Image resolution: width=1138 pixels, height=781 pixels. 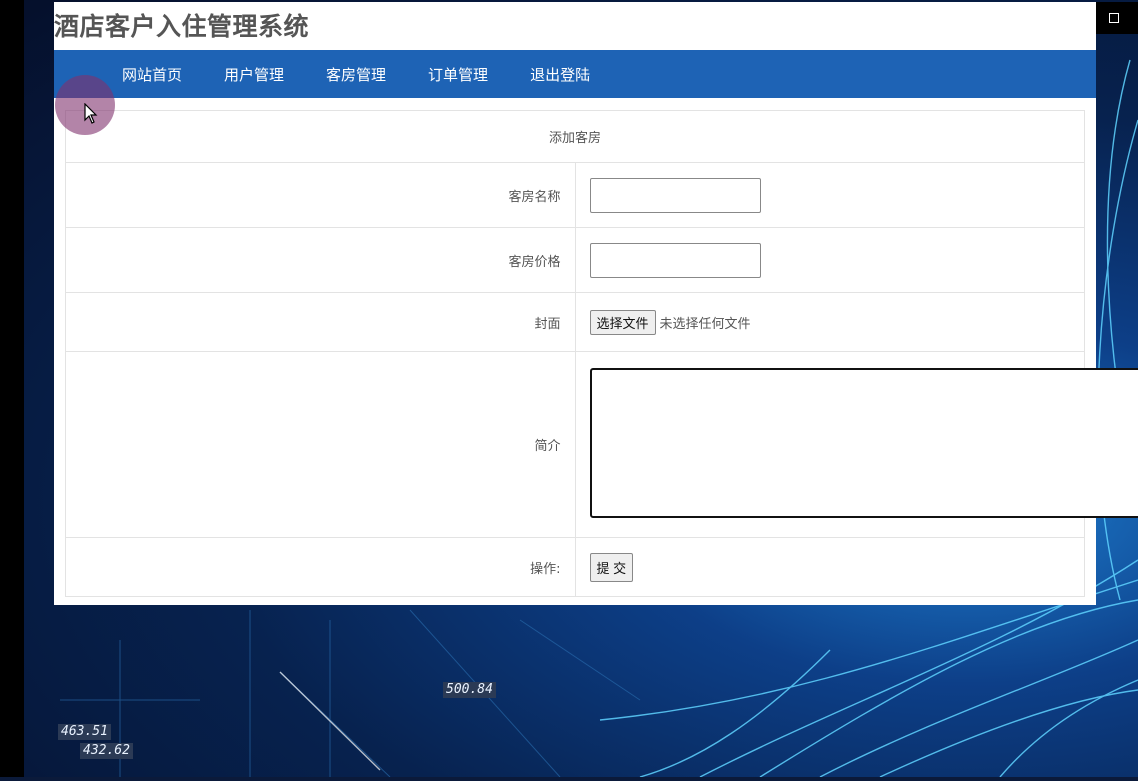 I want to click on nav-order-management: 订单管理, so click(x=458, y=74).